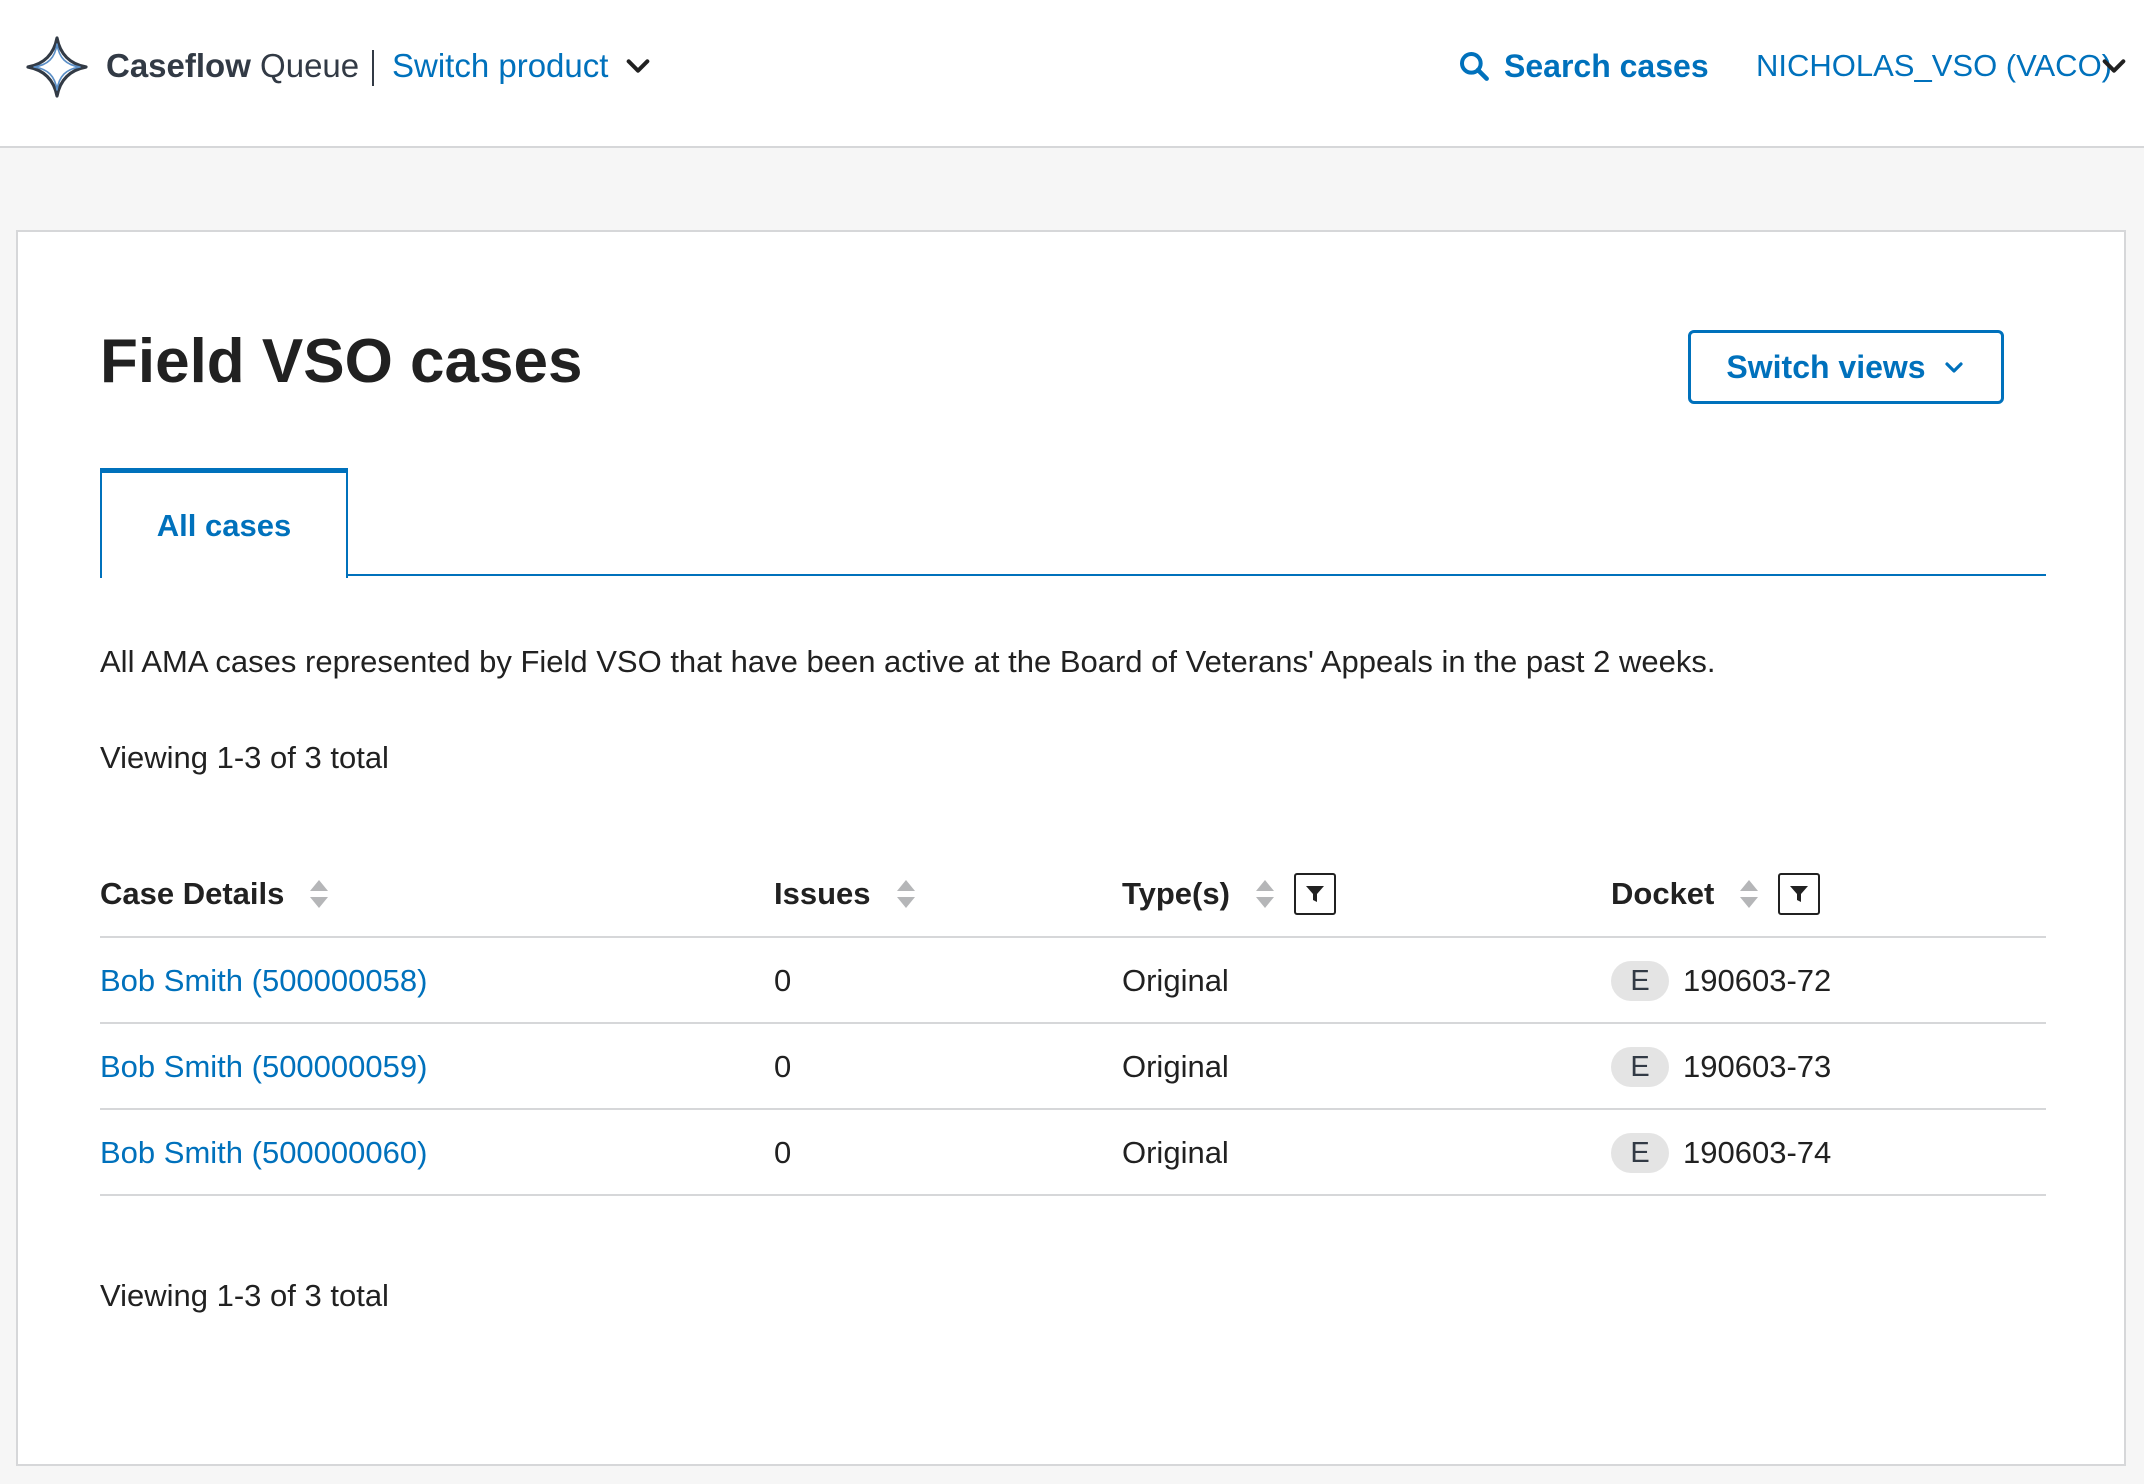 This screenshot has height=1484, width=2144. I want to click on column-header-label: Type(s), so click(1176, 893).